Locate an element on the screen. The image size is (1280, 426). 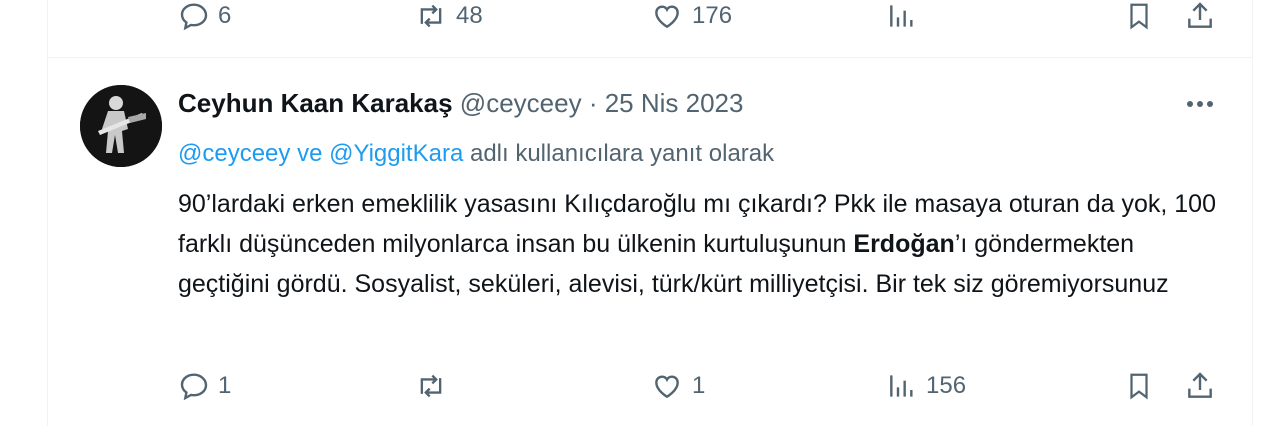
previous-tweet-action-bar: 6 48 176 is located at coordinates (640, 17).